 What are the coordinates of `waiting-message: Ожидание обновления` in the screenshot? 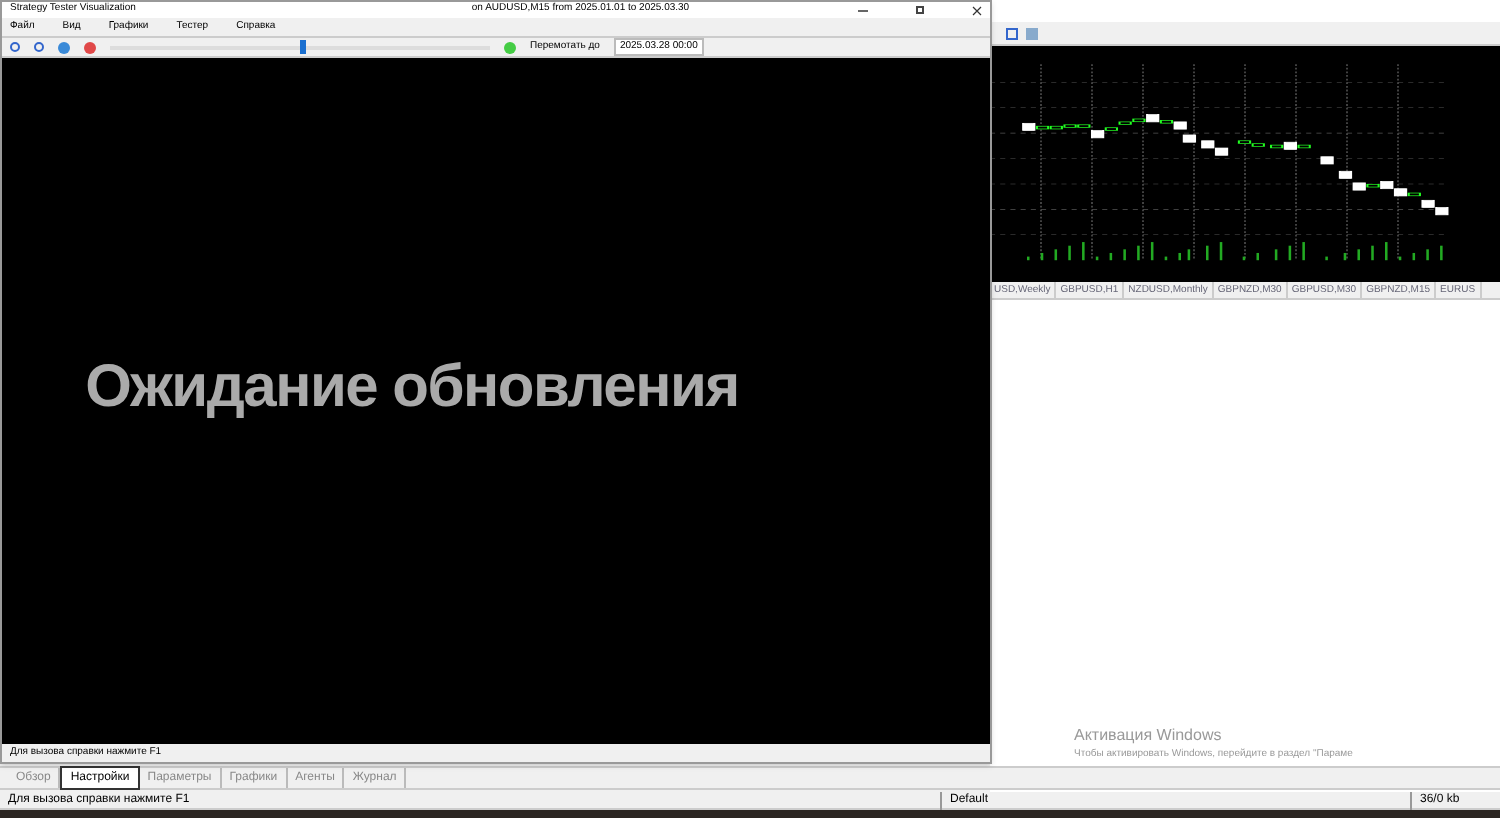 It's located at (412, 388).